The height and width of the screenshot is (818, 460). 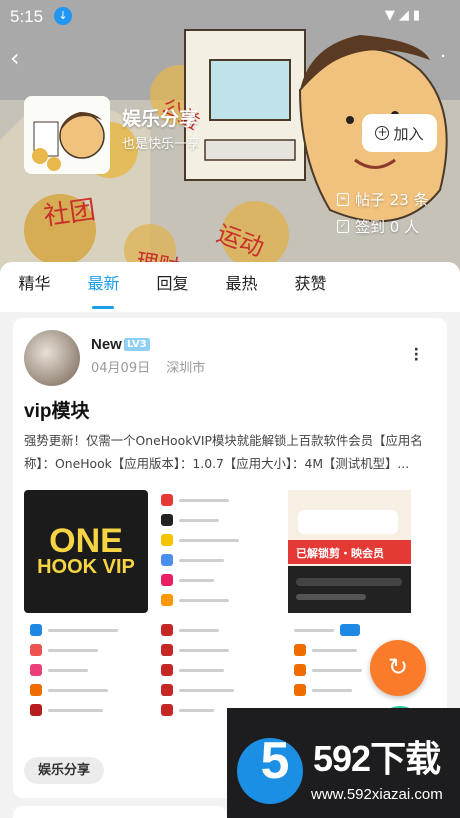 What do you see at coordinates (230, 17) in the screenshot?
I see `status-bar: 5:15 ↓ ▼◢▮` at bounding box center [230, 17].